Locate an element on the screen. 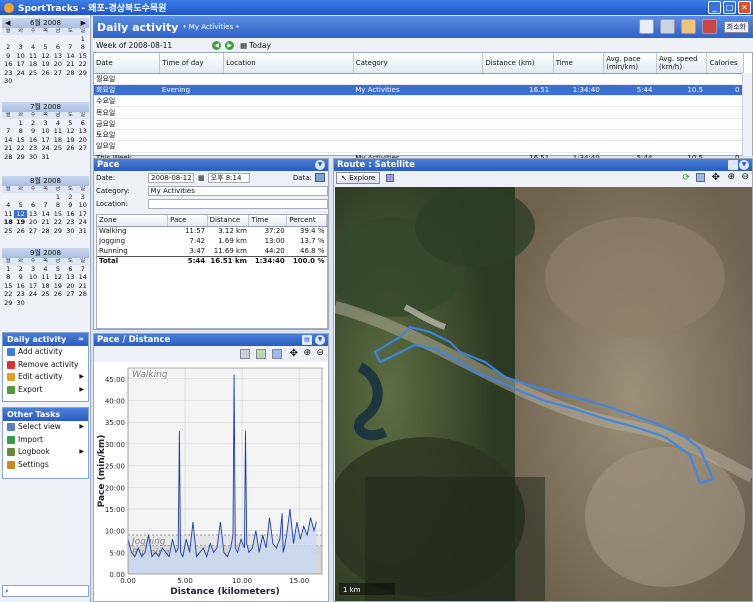 The width and height of the screenshot is (753, 602). today-button: Today is located at coordinates (260, 45).